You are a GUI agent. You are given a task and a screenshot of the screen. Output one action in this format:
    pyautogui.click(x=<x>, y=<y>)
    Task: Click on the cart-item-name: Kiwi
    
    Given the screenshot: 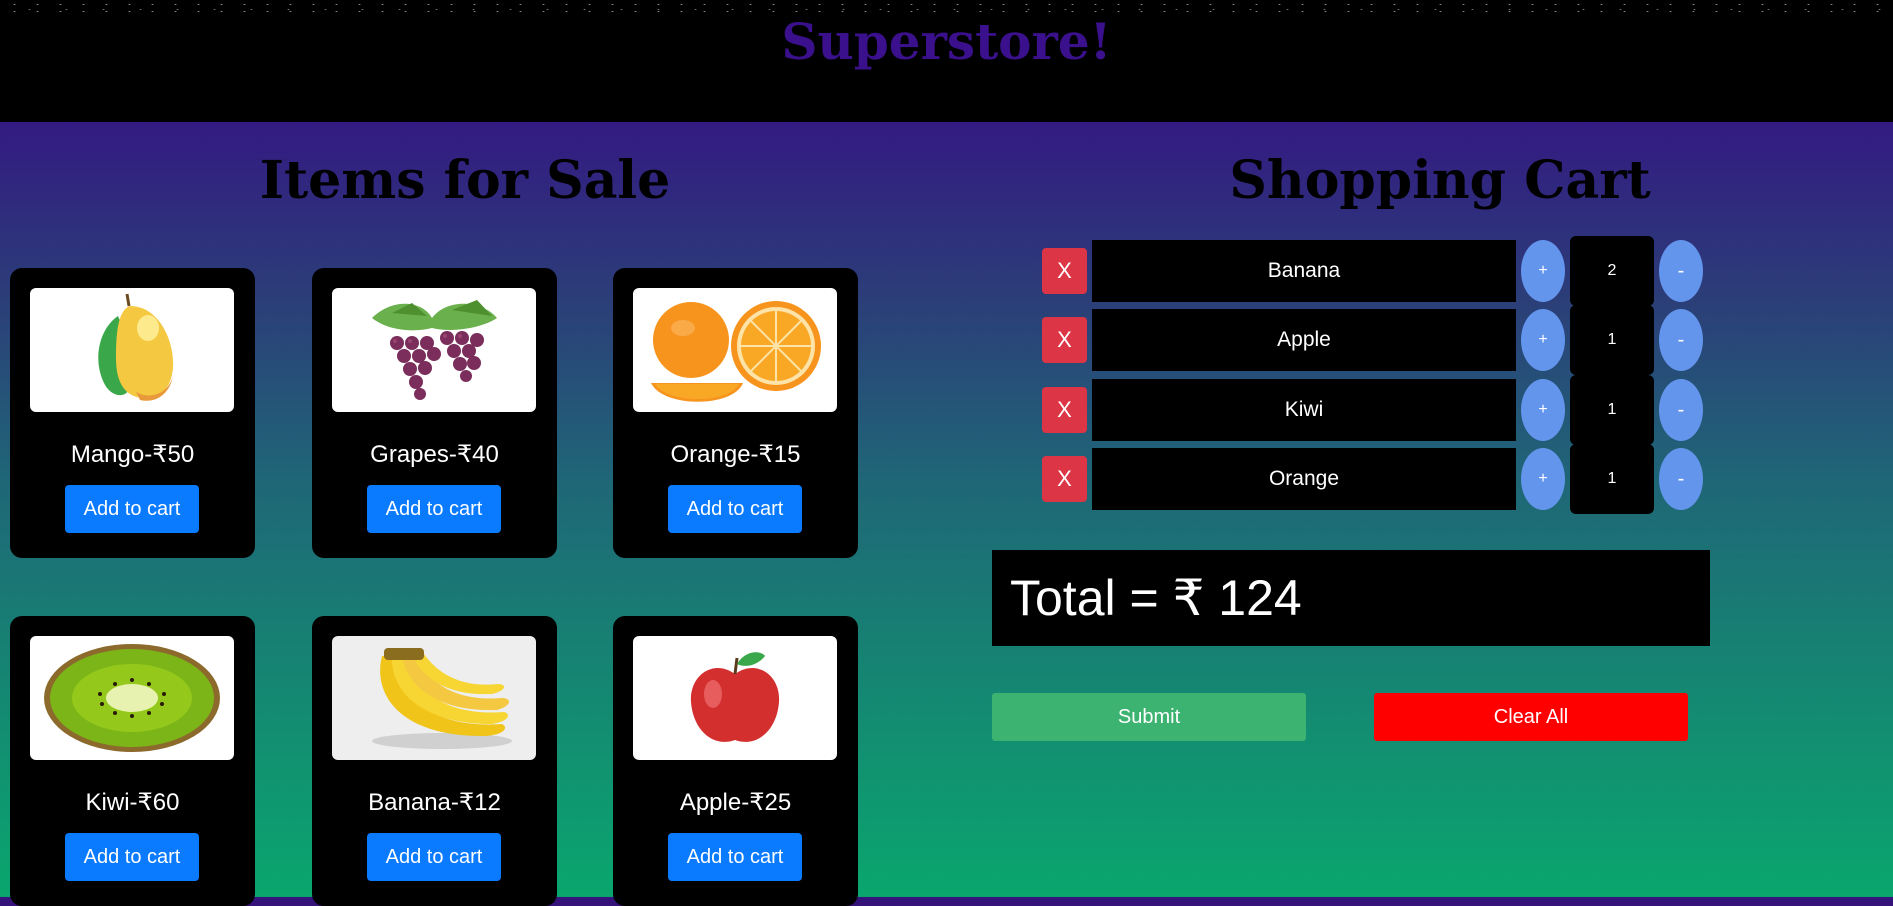 What is the action you would take?
    pyautogui.click(x=1304, y=410)
    